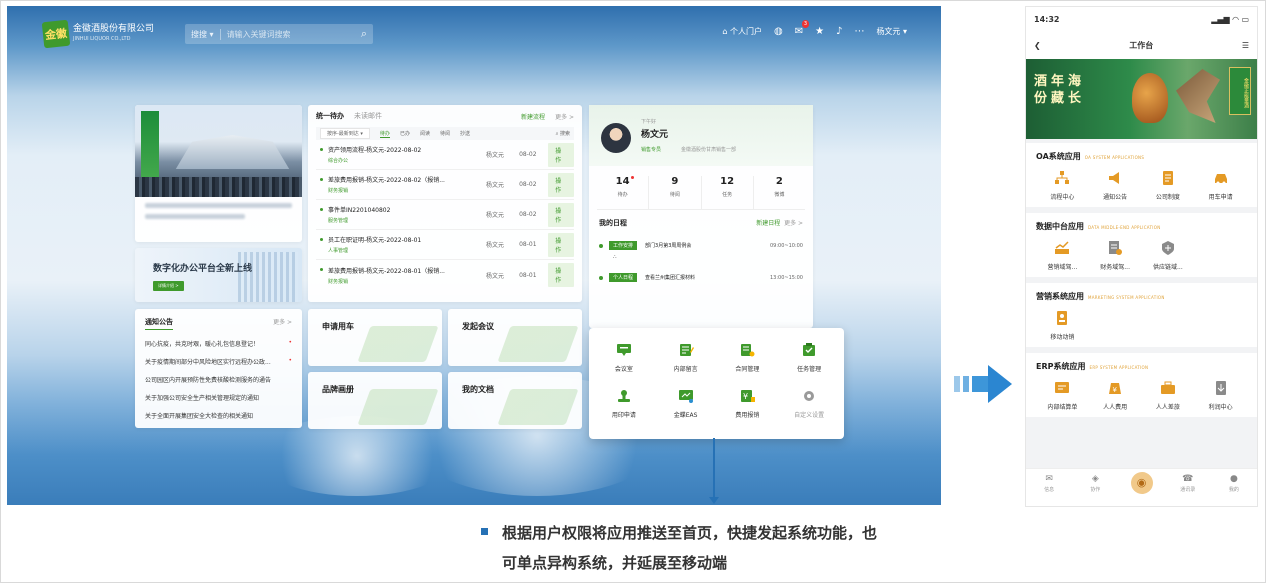  What do you see at coordinates (809, 407) in the screenshot?
I see `app-custom-settings: 自定义设置` at bounding box center [809, 407].